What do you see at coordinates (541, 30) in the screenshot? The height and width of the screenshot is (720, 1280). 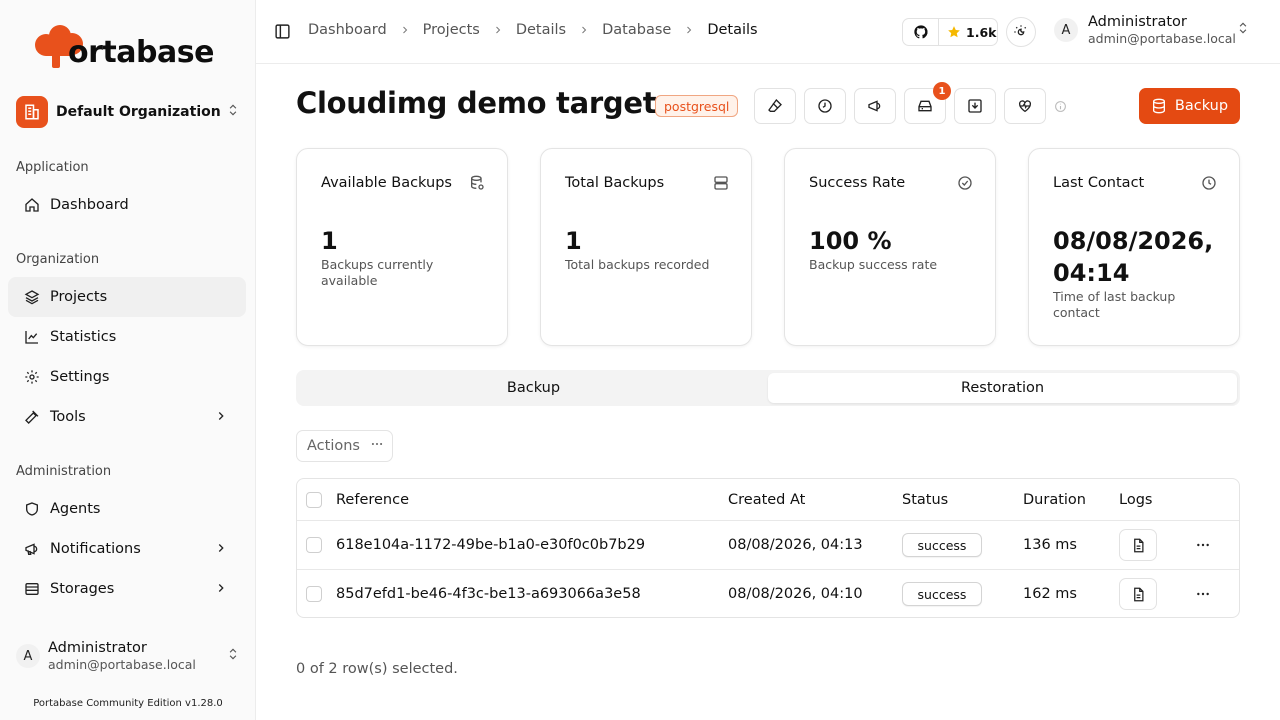 I see `breadcrumb-project-details: Details` at bounding box center [541, 30].